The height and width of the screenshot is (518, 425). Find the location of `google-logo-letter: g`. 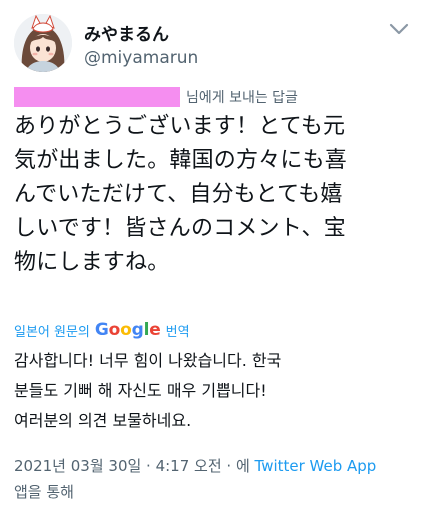

google-logo-letter: g is located at coordinates (137, 330).